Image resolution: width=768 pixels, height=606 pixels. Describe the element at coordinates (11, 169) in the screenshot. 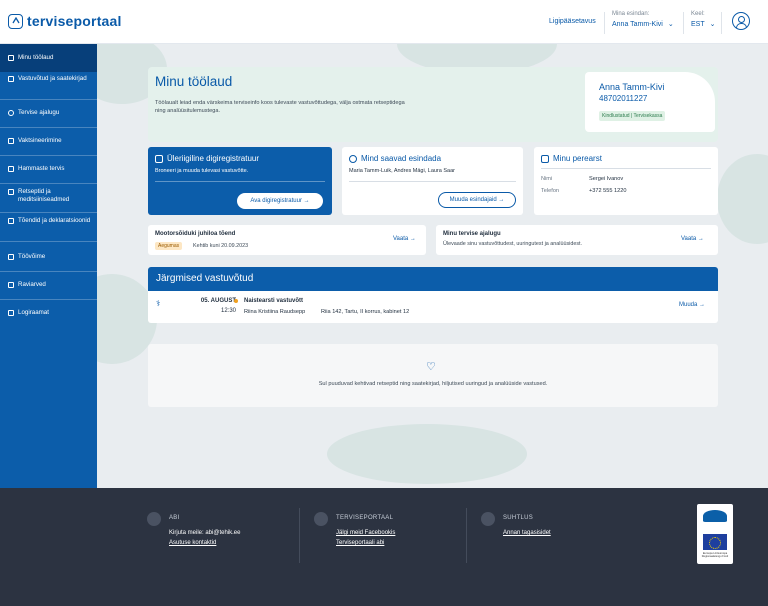

I see `tooth-icon` at that location.